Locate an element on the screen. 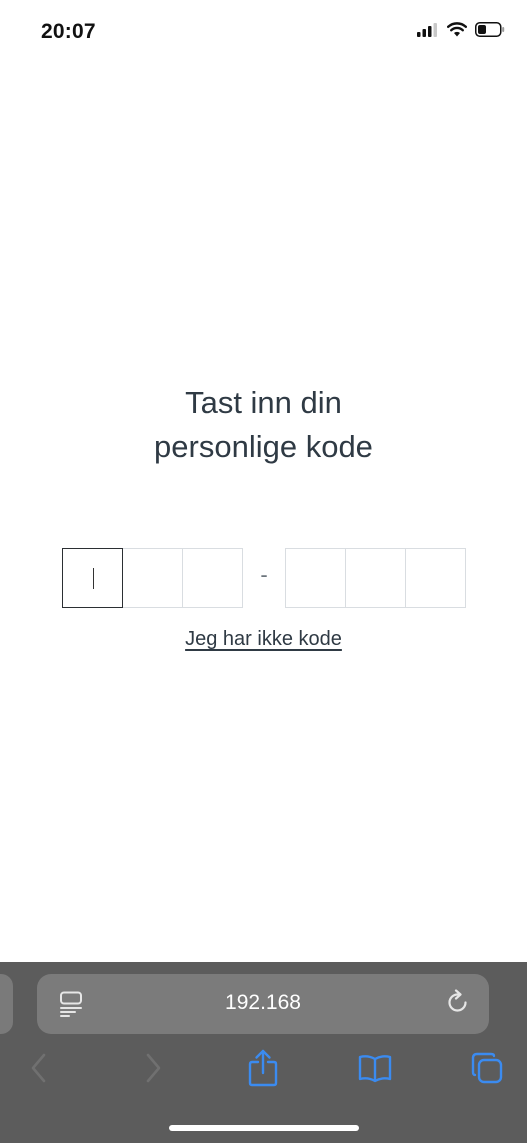  status-time: 20:07 is located at coordinates (68, 31).